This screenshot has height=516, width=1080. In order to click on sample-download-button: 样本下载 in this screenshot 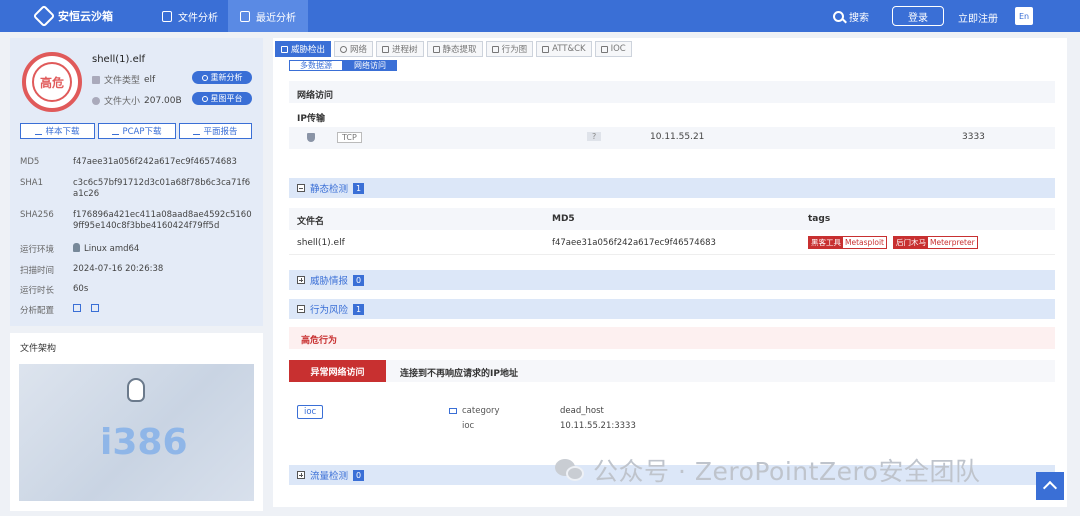, I will do `click(57, 131)`.